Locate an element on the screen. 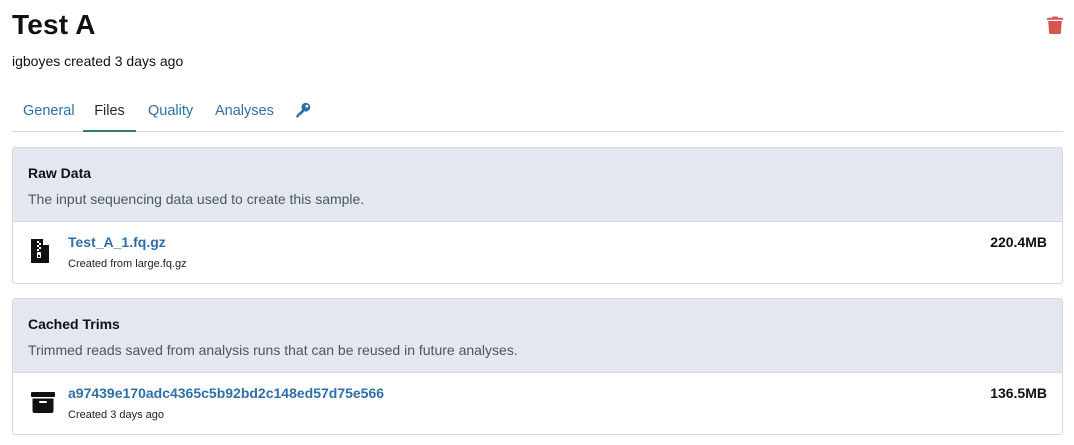  tab-files: Files is located at coordinates (109, 112).